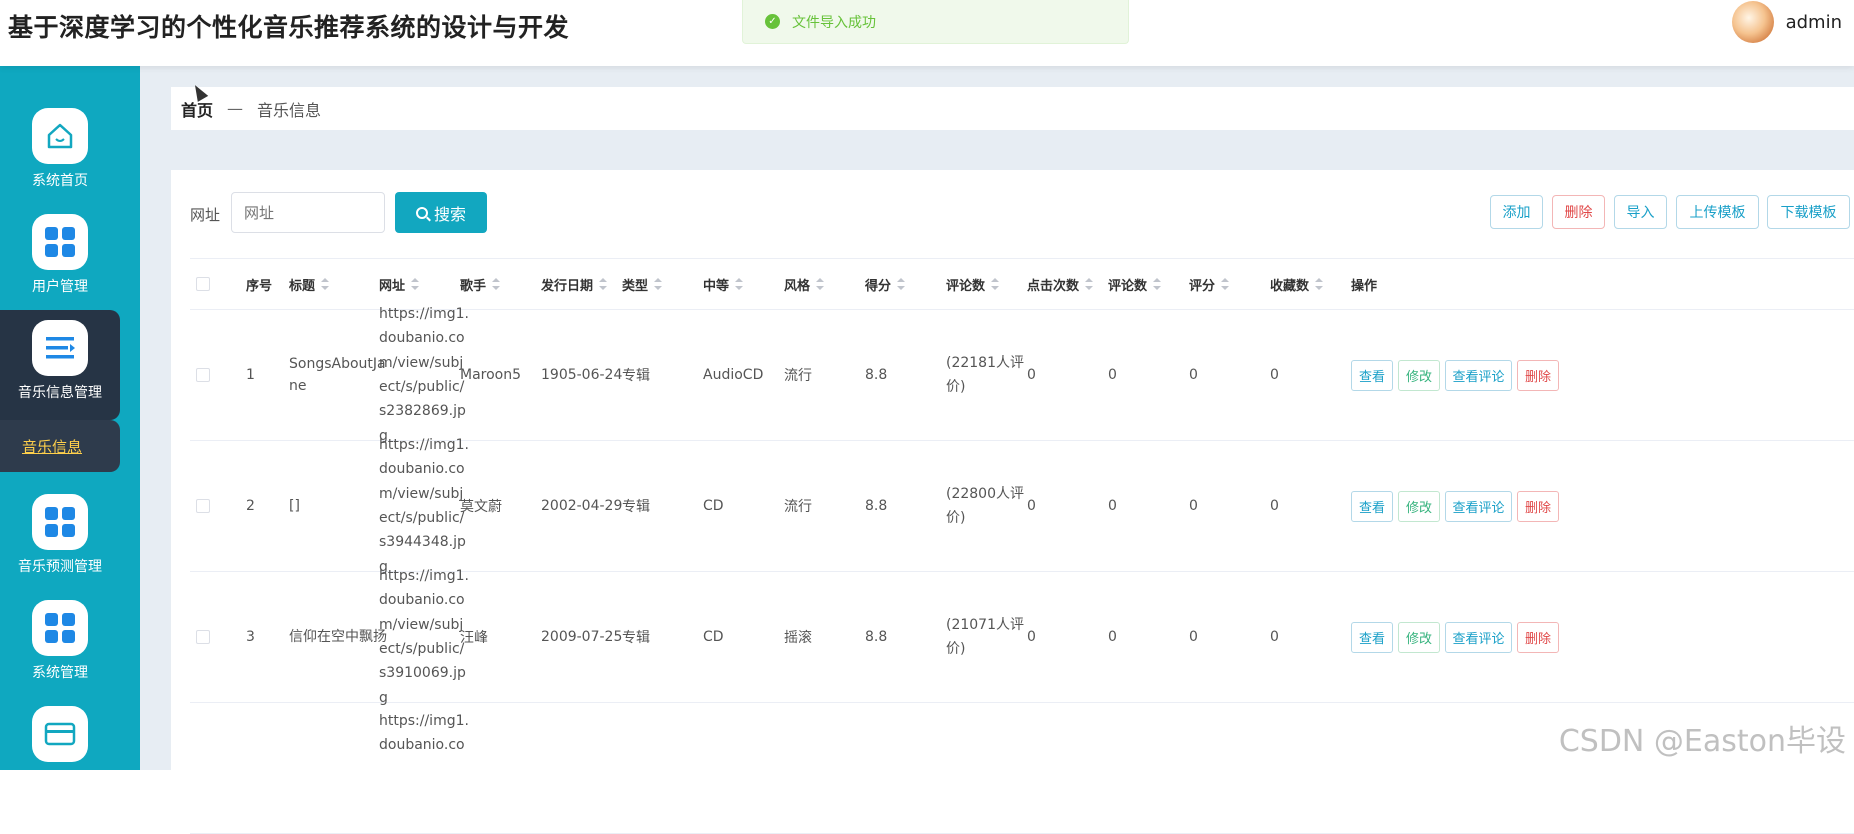 This screenshot has height=834, width=1854. What do you see at coordinates (288, 26) in the screenshot?
I see `app-title: 基于深度学习的个性化音乐推荐系统的设计与开发` at bounding box center [288, 26].